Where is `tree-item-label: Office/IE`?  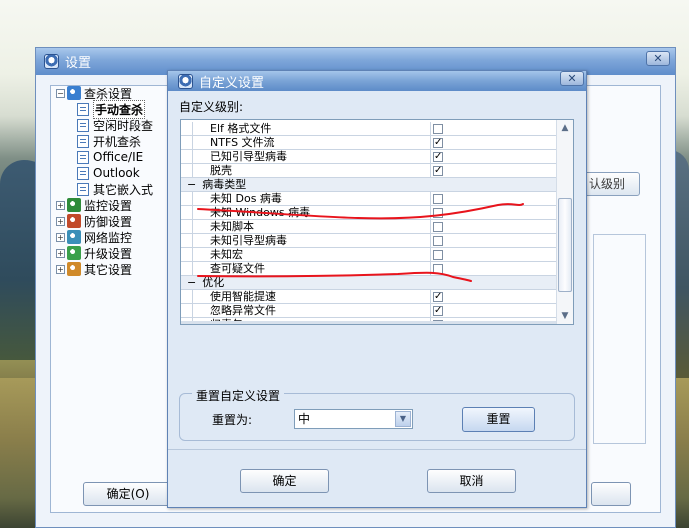 tree-item-label: Office/IE is located at coordinates (118, 157).